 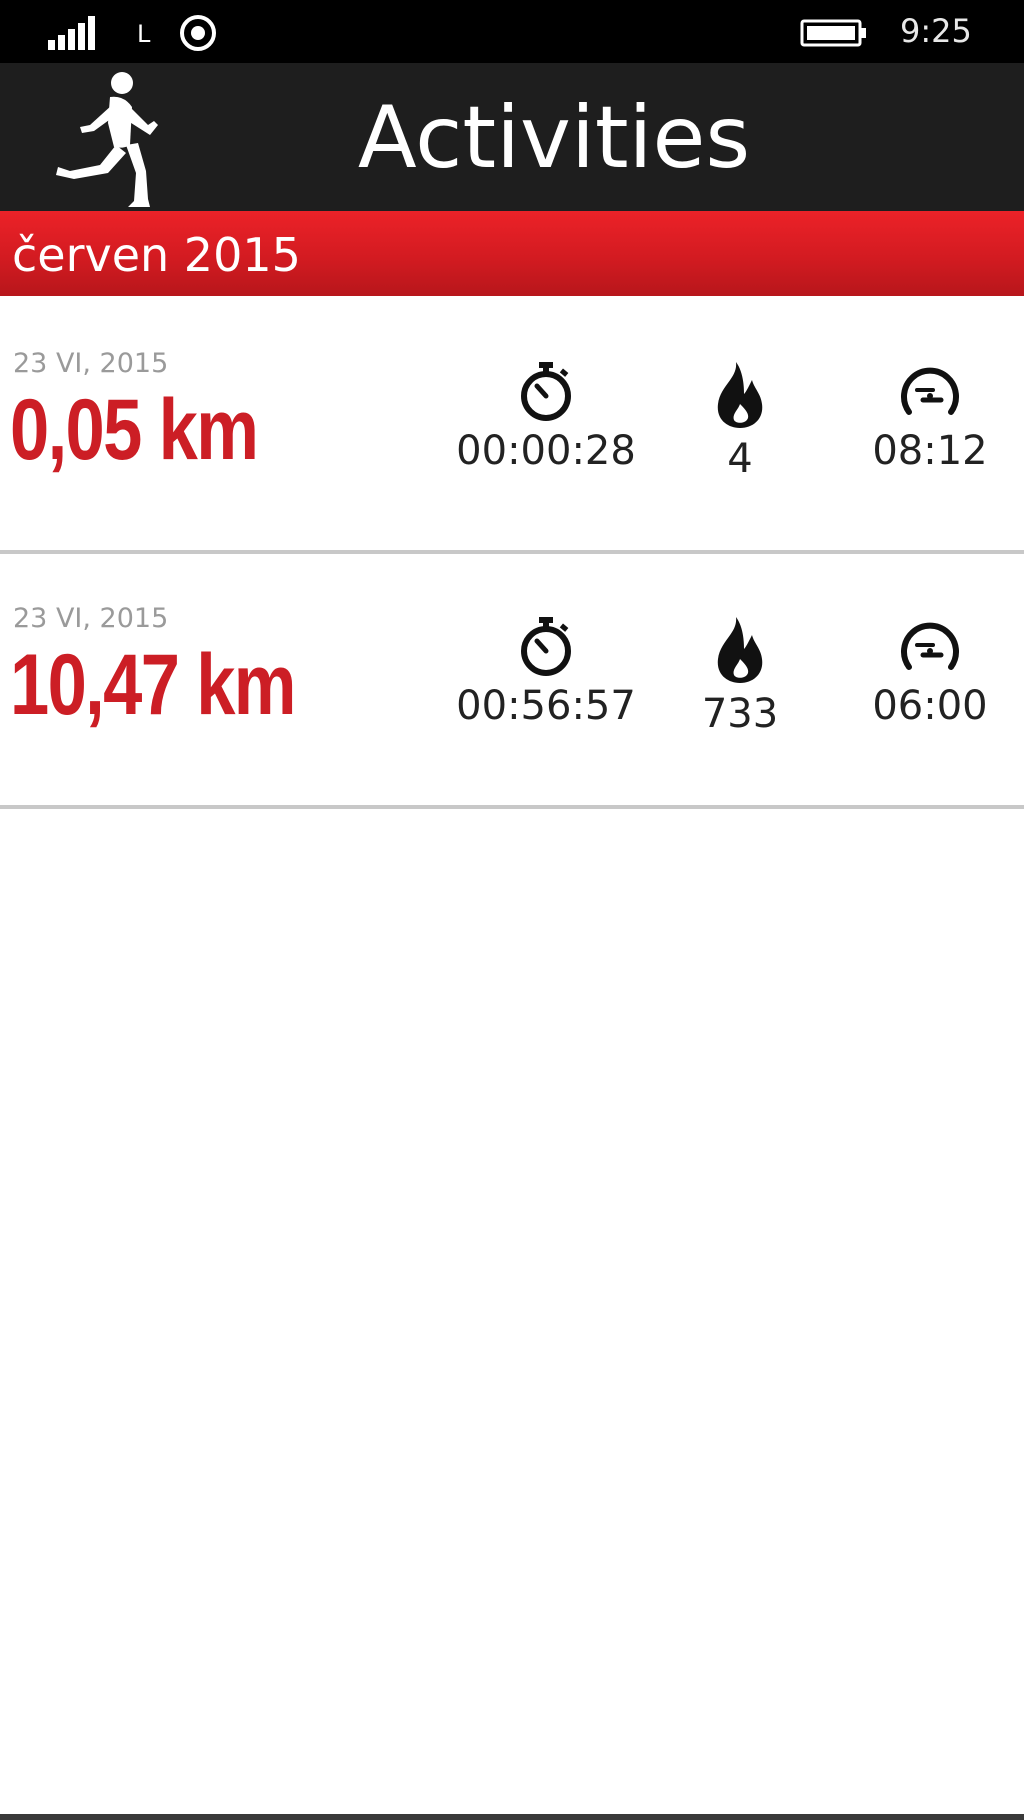 What do you see at coordinates (546, 706) in the screenshot?
I see `duration-value: 00:56:57` at bounding box center [546, 706].